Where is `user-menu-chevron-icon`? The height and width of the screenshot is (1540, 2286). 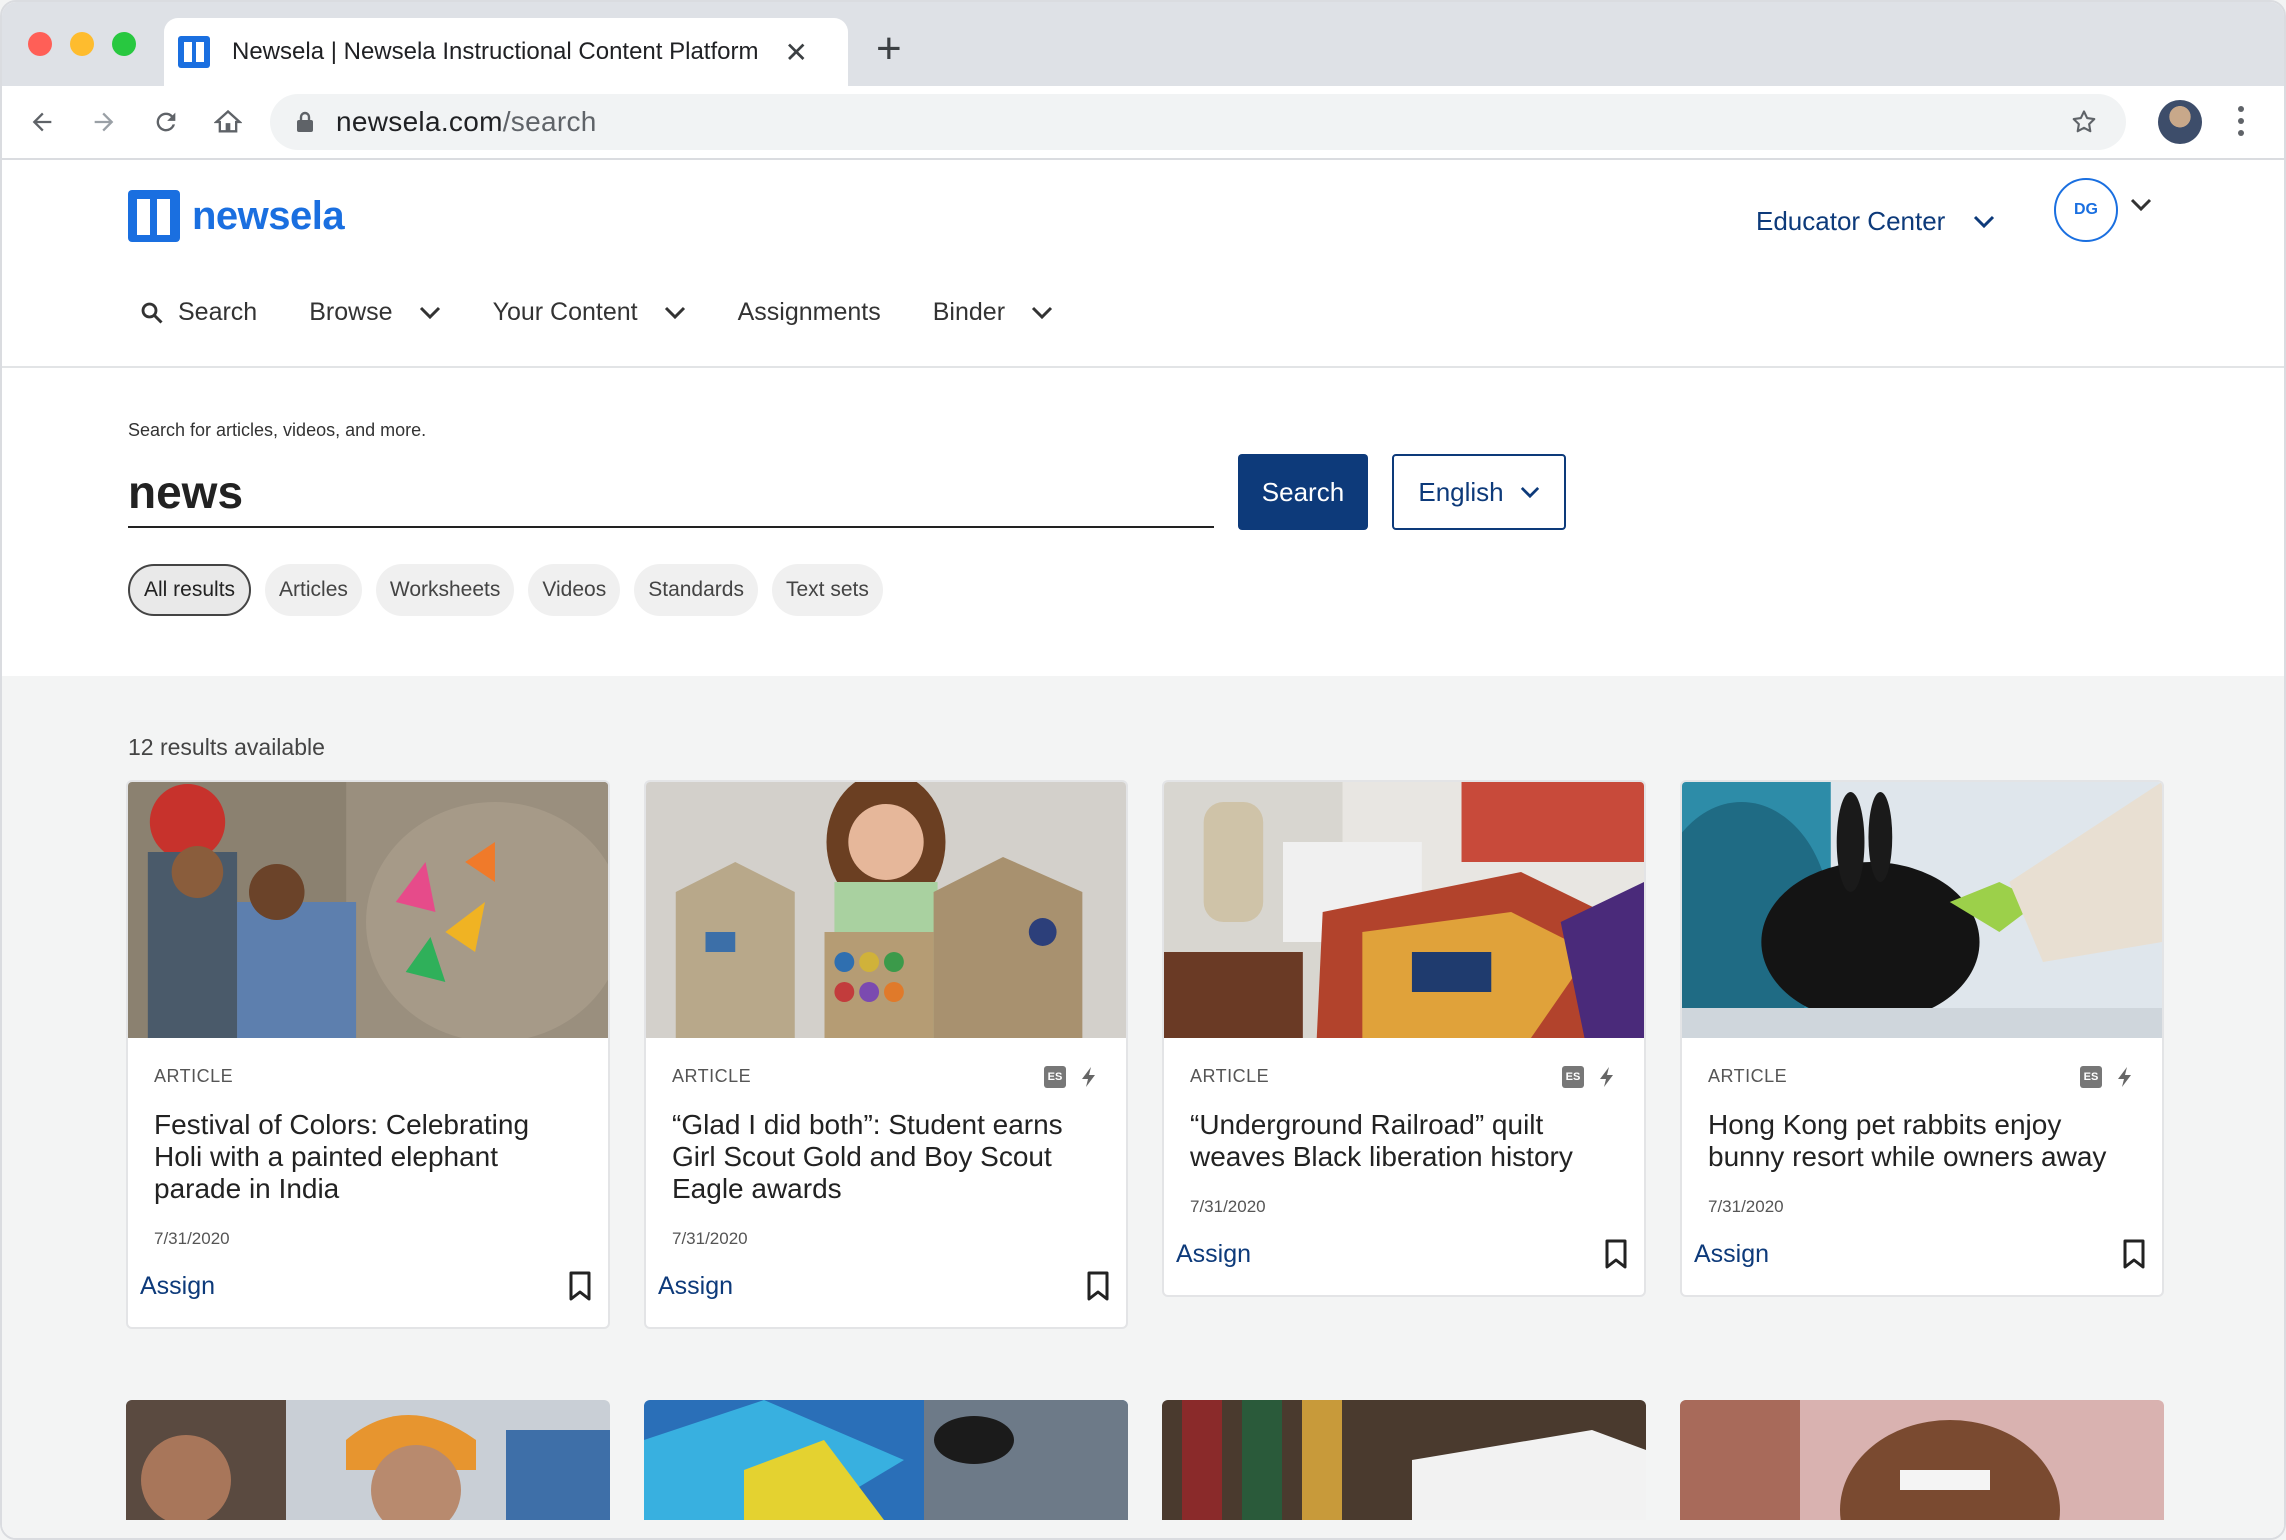
user-menu-chevron-icon is located at coordinates (2141, 205).